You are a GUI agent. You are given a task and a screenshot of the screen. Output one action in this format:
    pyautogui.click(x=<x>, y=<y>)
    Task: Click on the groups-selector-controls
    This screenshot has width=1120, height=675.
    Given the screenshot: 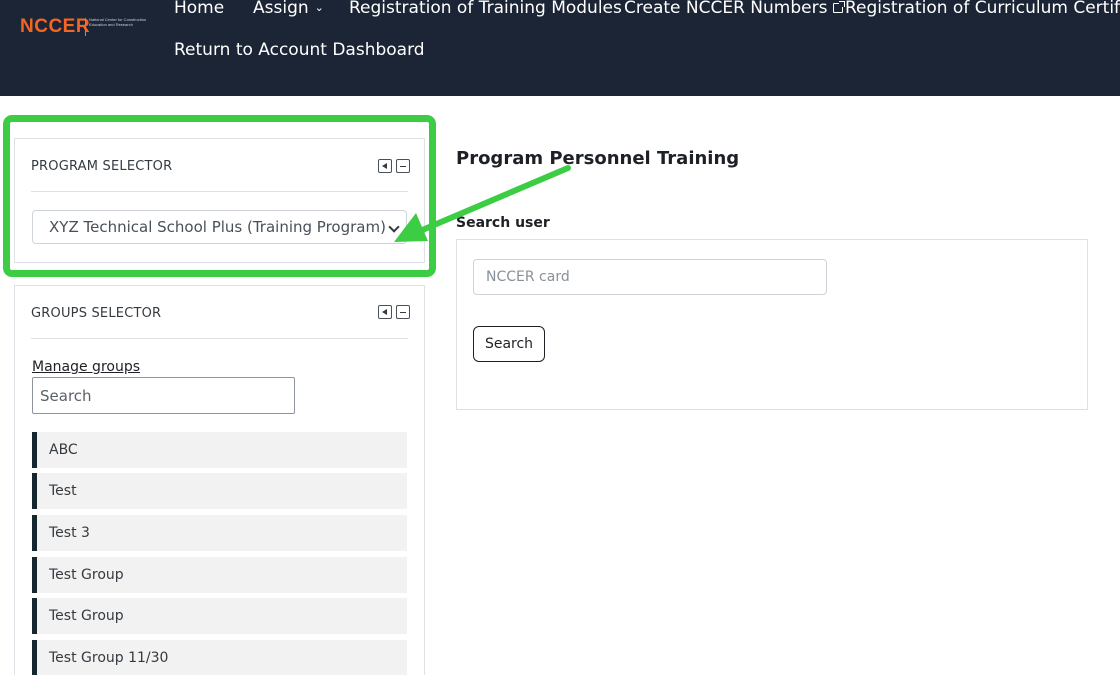 What is the action you would take?
    pyautogui.click(x=394, y=312)
    